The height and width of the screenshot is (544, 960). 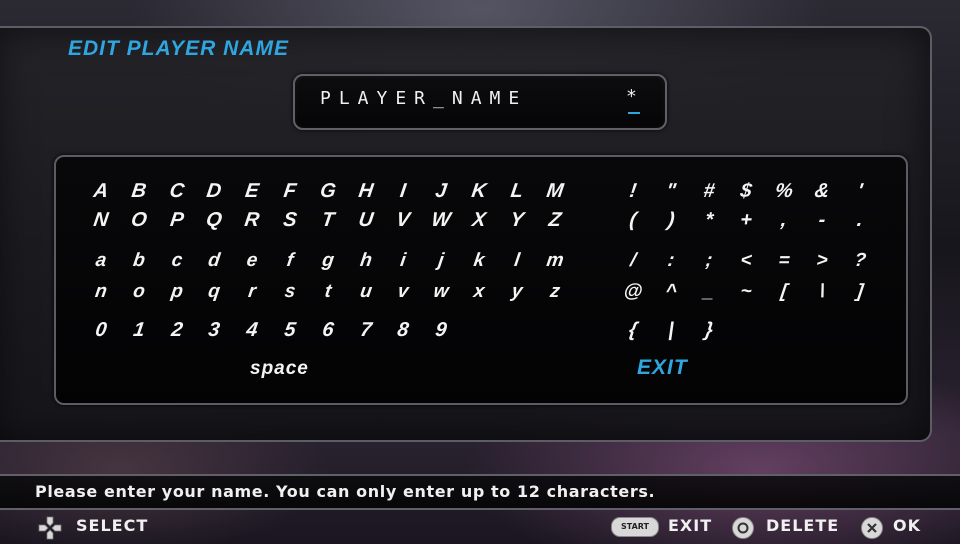 What do you see at coordinates (708, 261) in the screenshot?
I see `symbol-key: ;` at bounding box center [708, 261].